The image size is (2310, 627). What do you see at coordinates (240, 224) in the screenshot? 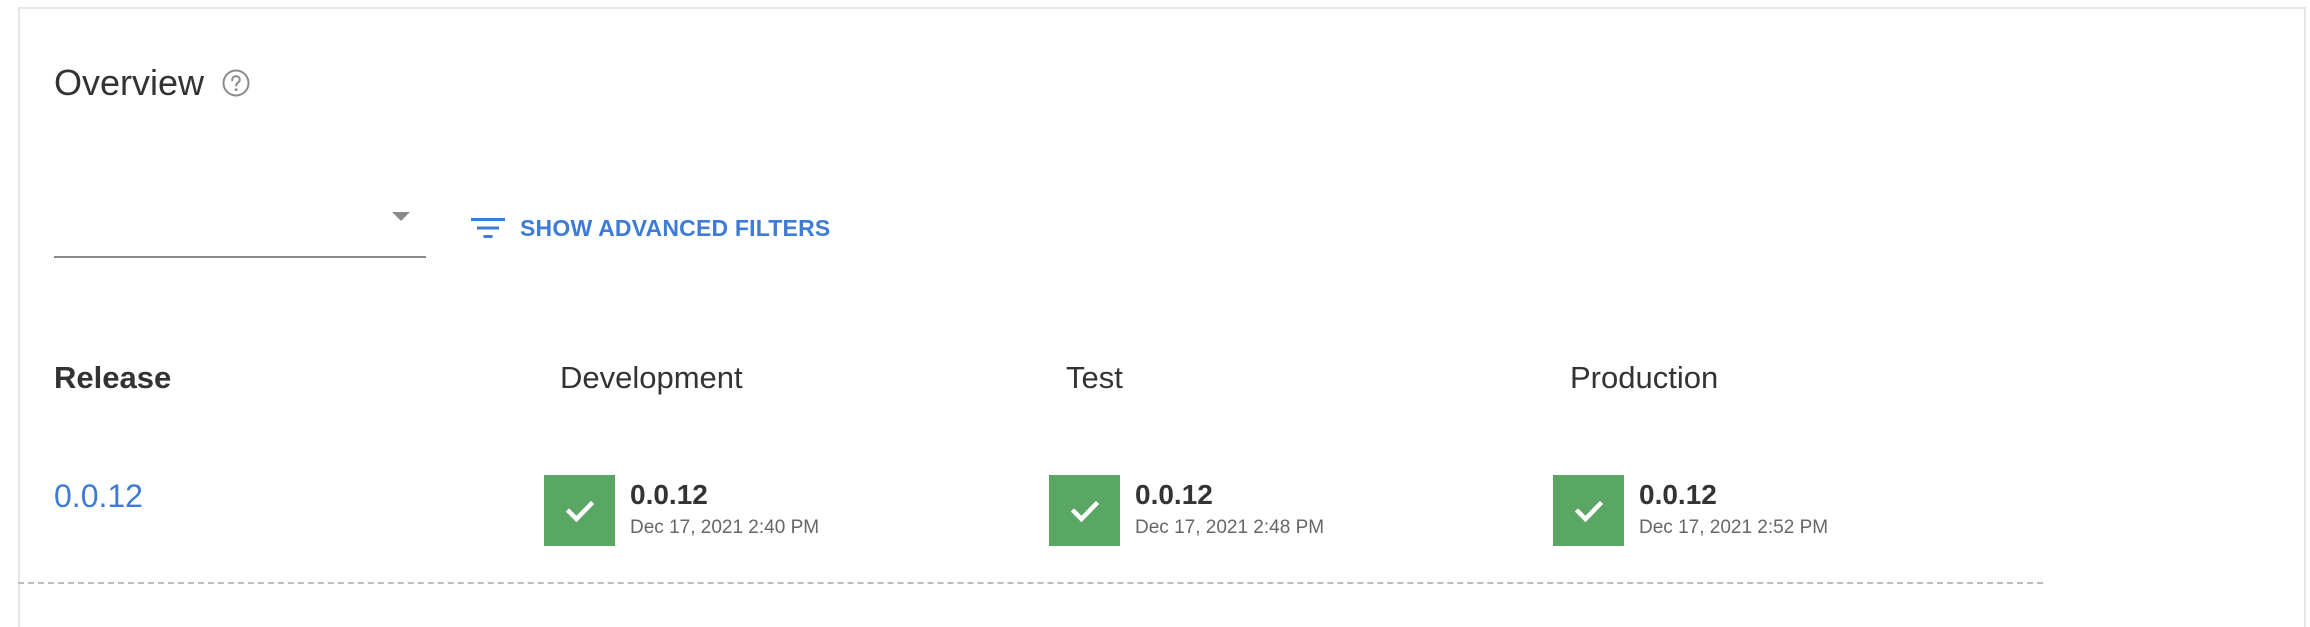
I see `release-filter-select` at bounding box center [240, 224].